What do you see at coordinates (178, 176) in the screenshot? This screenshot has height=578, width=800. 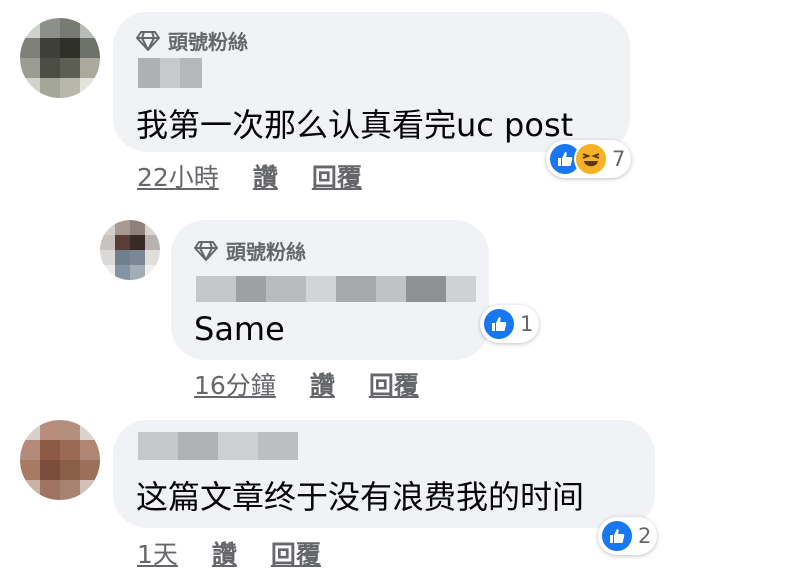 I see `timestamp: 22小時` at bounding box center [178, 176].